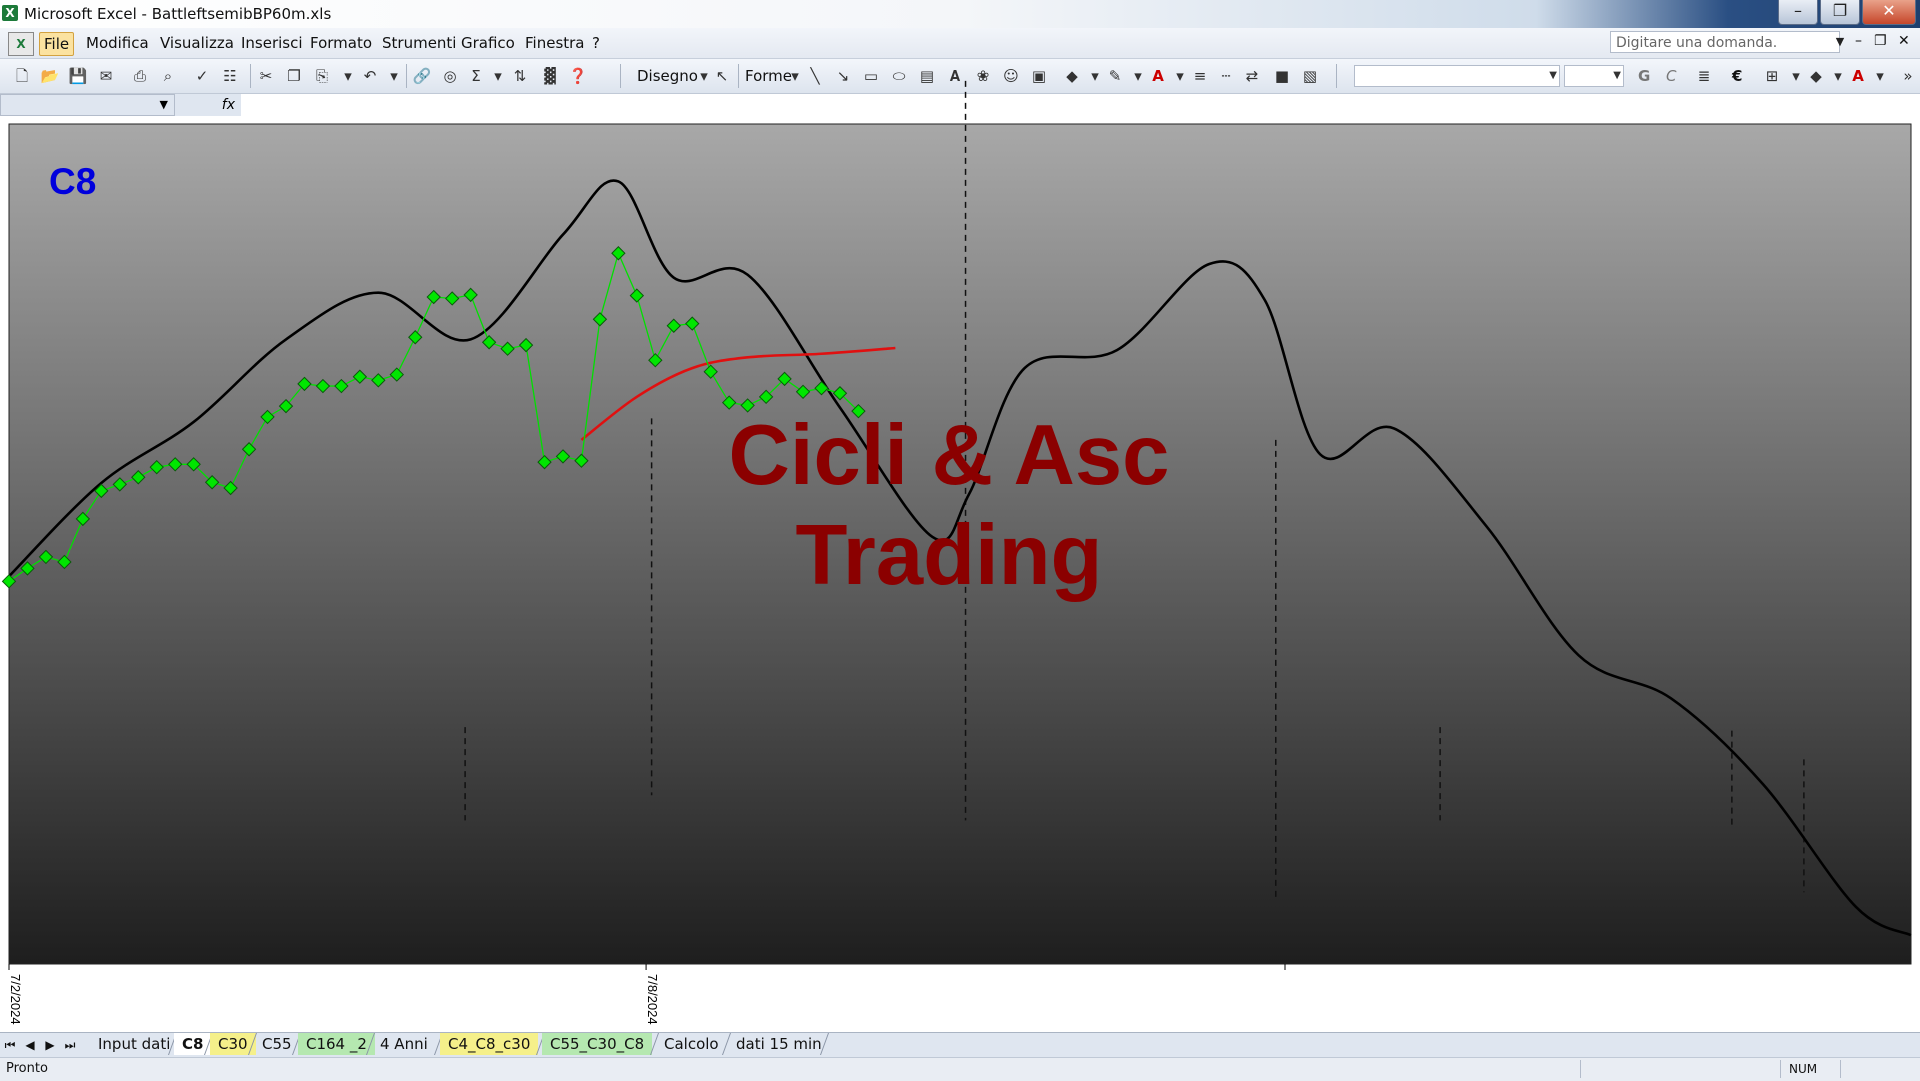  Describe the element at coordinates (50, 76) in the screenshot. I see `open-icon: 📂` at that location.